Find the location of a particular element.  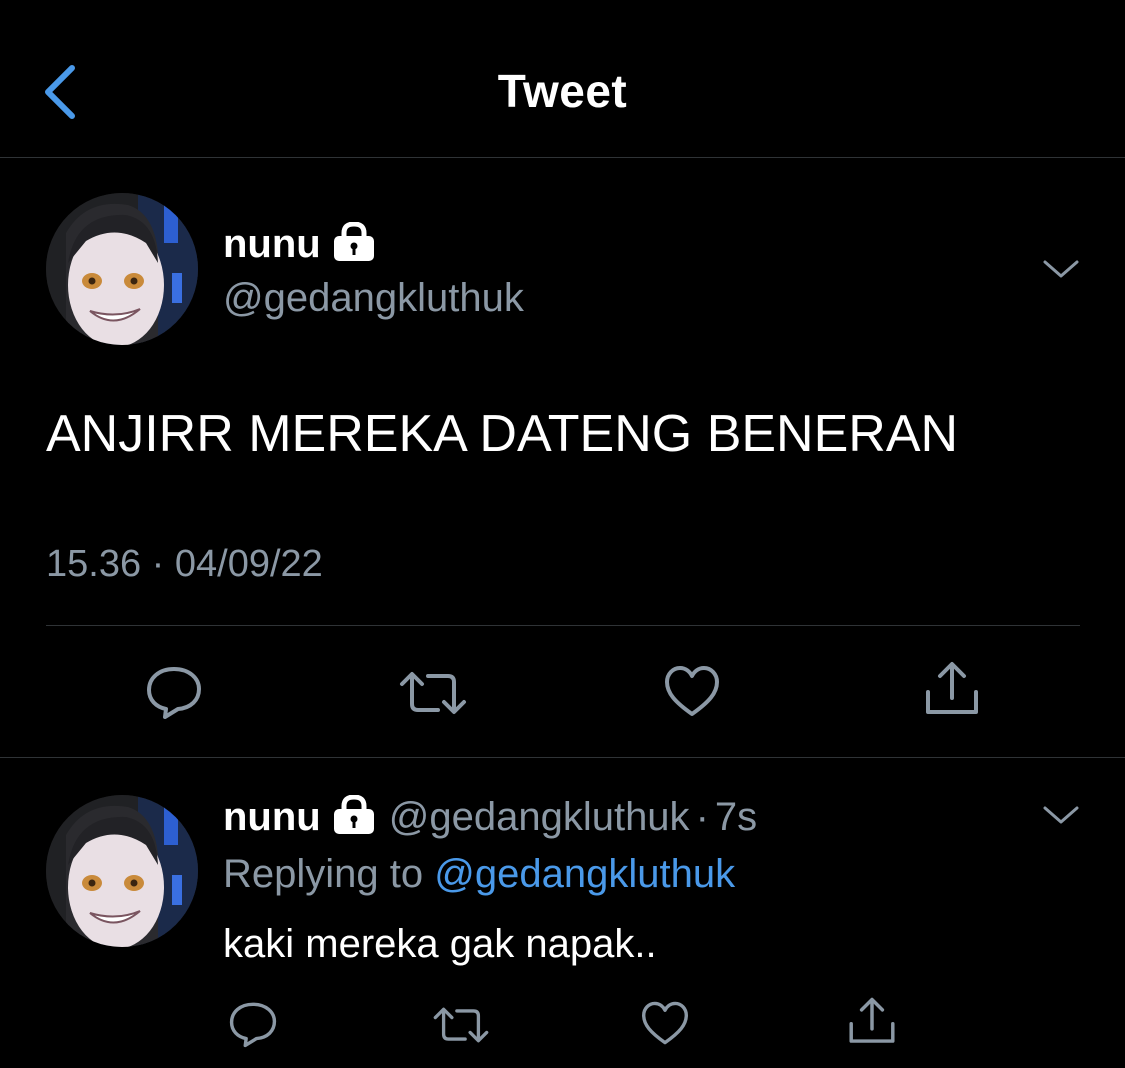

page-title: Tweet is located at coordinates (562, 91).